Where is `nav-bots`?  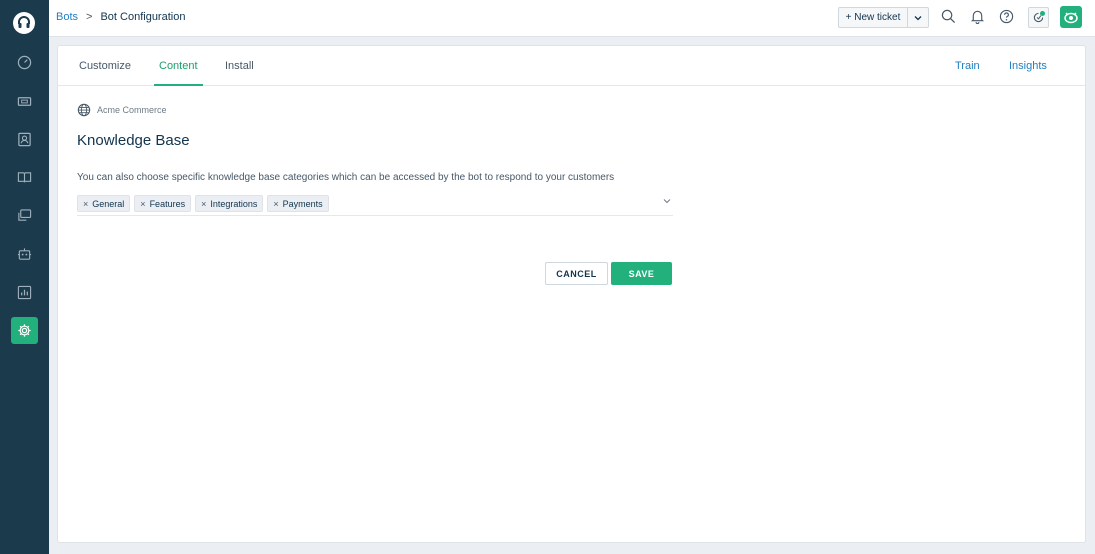 nav-bots is located at coordinates (24, 254).